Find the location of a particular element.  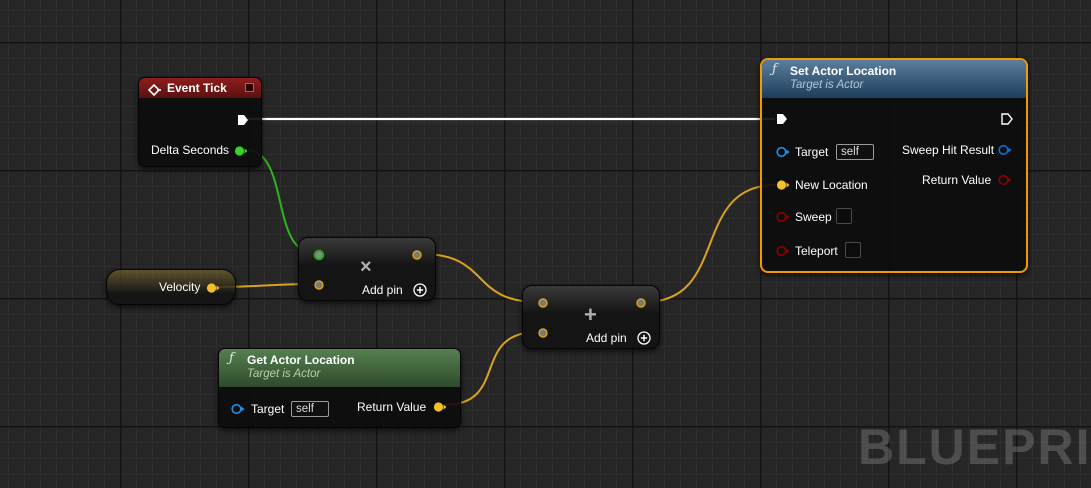

sweep-label: Sweep is located at coordinates (813, 217).